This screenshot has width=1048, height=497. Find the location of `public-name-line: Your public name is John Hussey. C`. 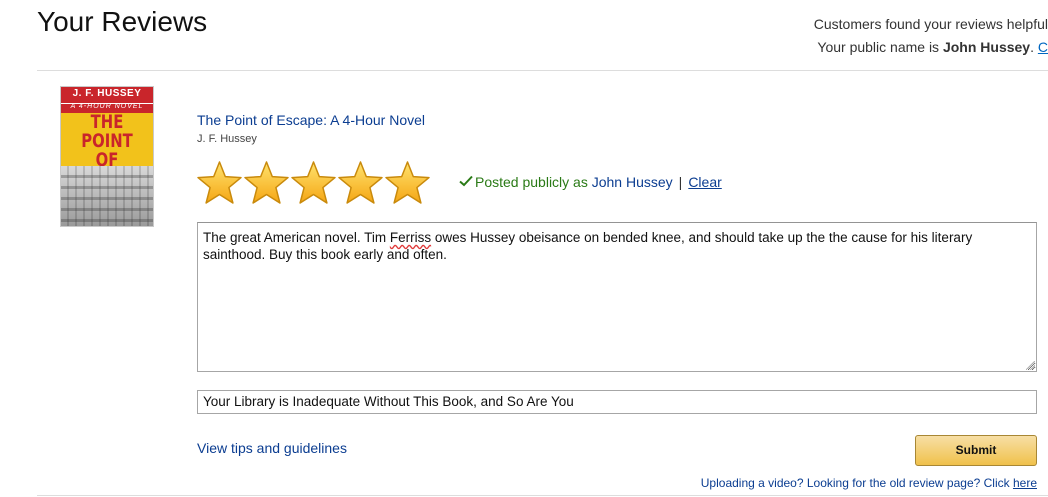

public-name-line: Your public name is John Hussey. C is located at coordinates (931, 47).